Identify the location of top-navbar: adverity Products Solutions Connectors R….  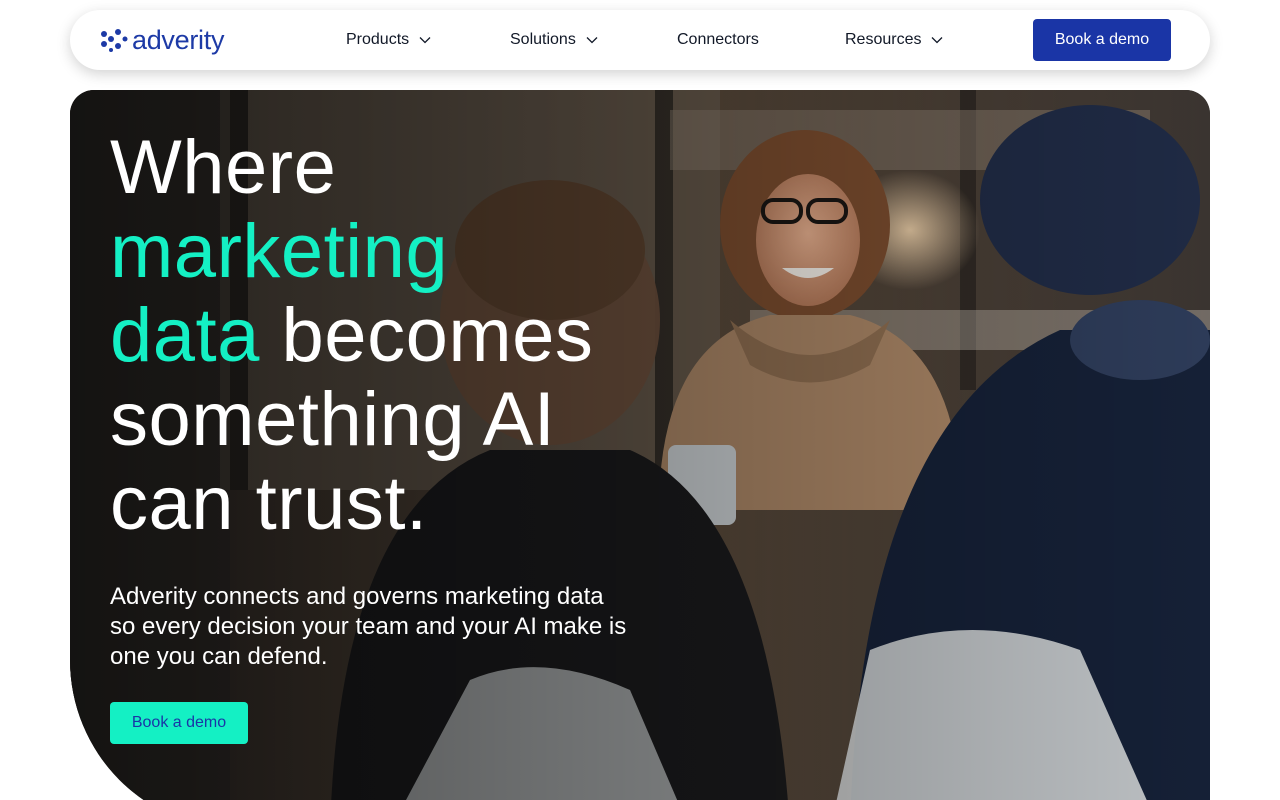
(640, 40).